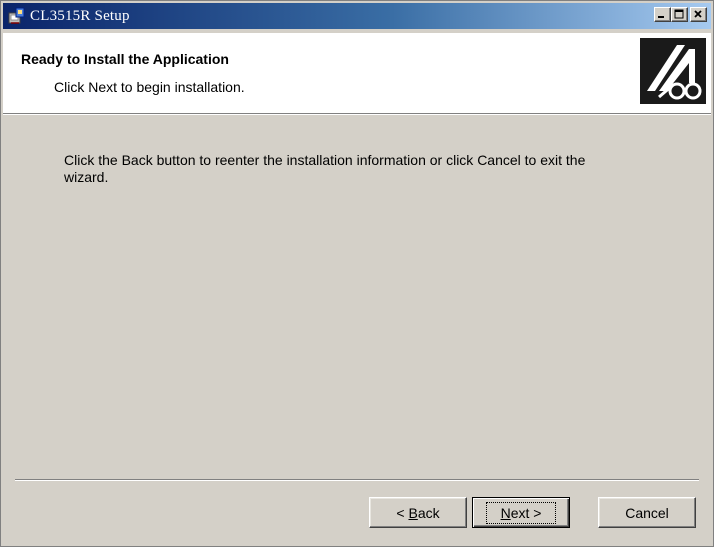  I want to click on back-button-label: < Back, so click(418, 512).